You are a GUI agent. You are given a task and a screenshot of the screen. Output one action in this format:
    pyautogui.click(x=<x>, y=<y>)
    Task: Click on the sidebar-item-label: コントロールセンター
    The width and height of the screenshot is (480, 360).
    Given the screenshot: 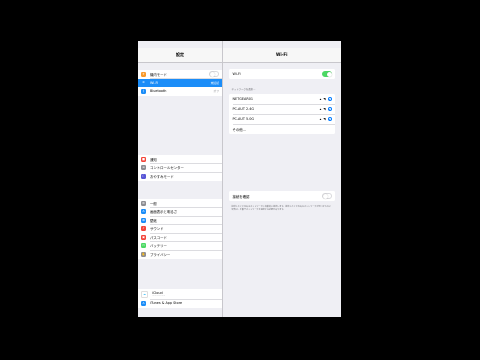 What is the action you would take?
    pyautogui.click(x=167, y=168)
    